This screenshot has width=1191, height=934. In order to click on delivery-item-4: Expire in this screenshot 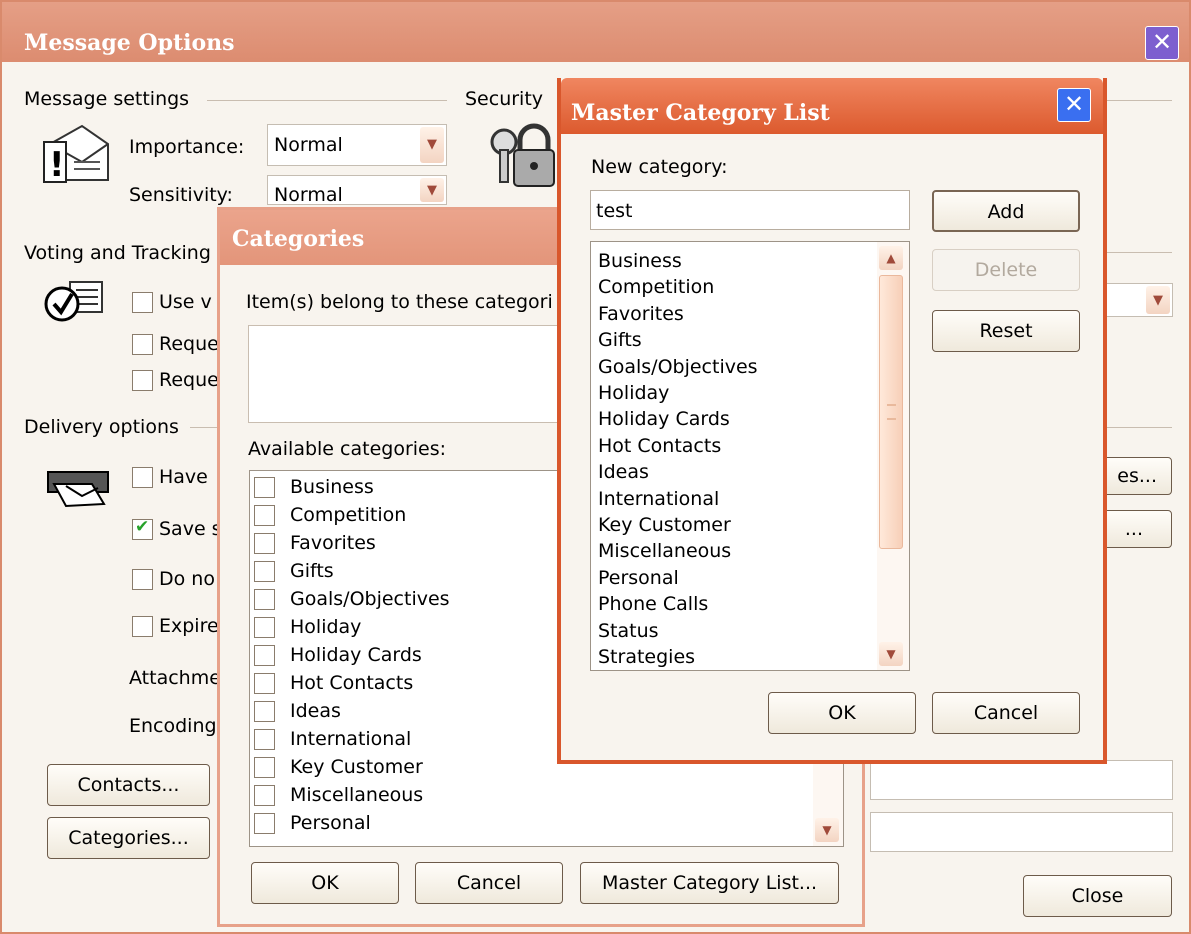, I will do `click(189, 626)`.